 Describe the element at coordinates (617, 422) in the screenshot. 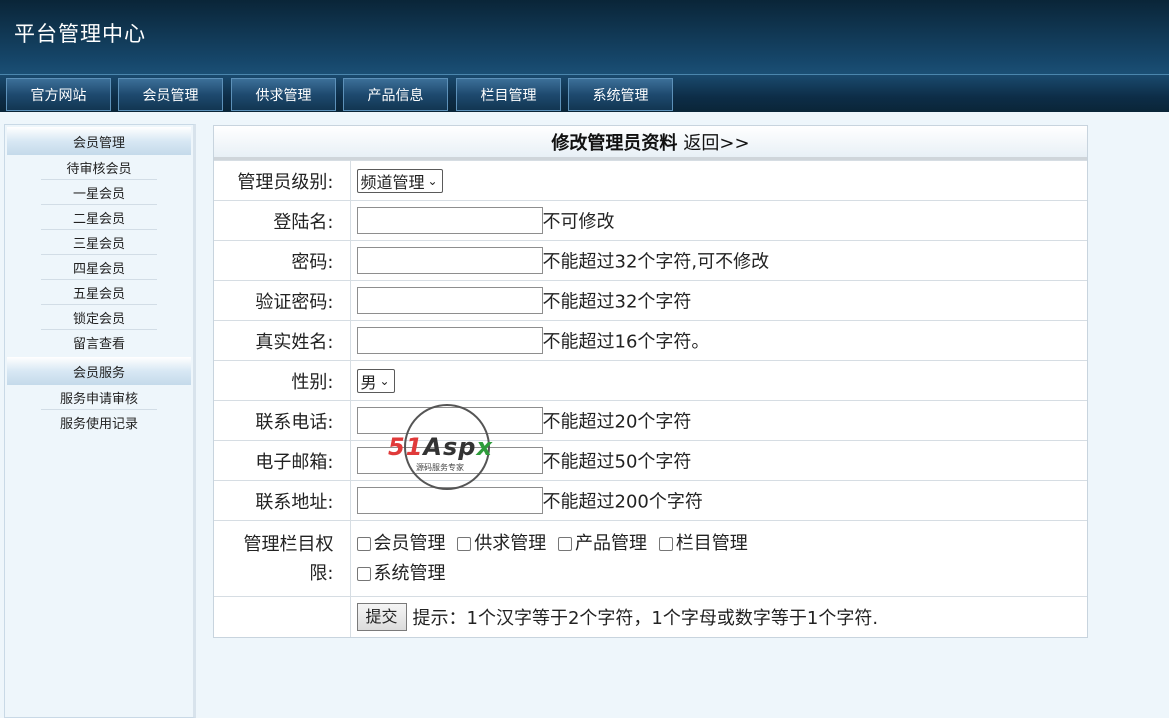

I see `phone-hint: 不能超过20个字符` at that location.